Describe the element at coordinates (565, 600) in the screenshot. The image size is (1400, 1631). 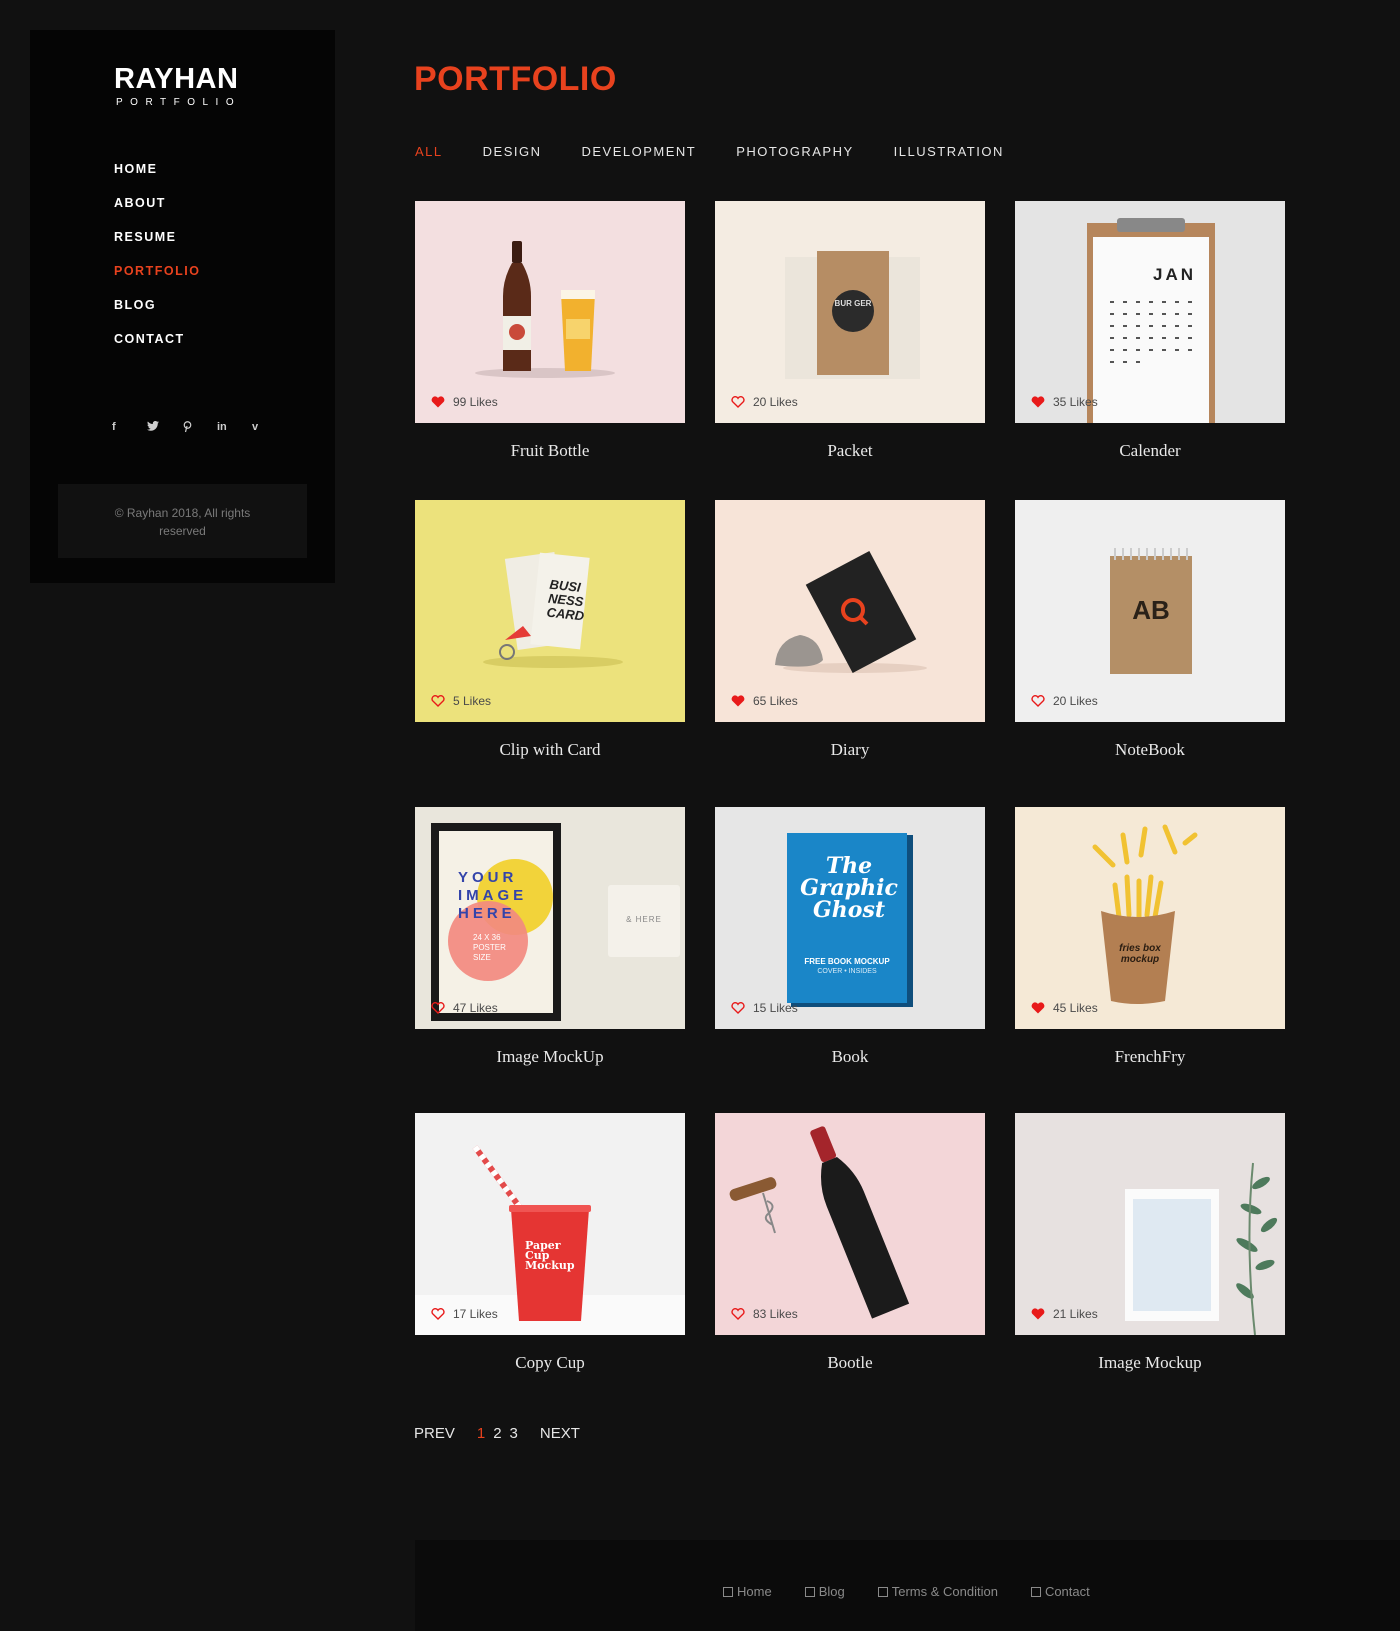
I see `card-text: BUSI NESS CARD` at that location.